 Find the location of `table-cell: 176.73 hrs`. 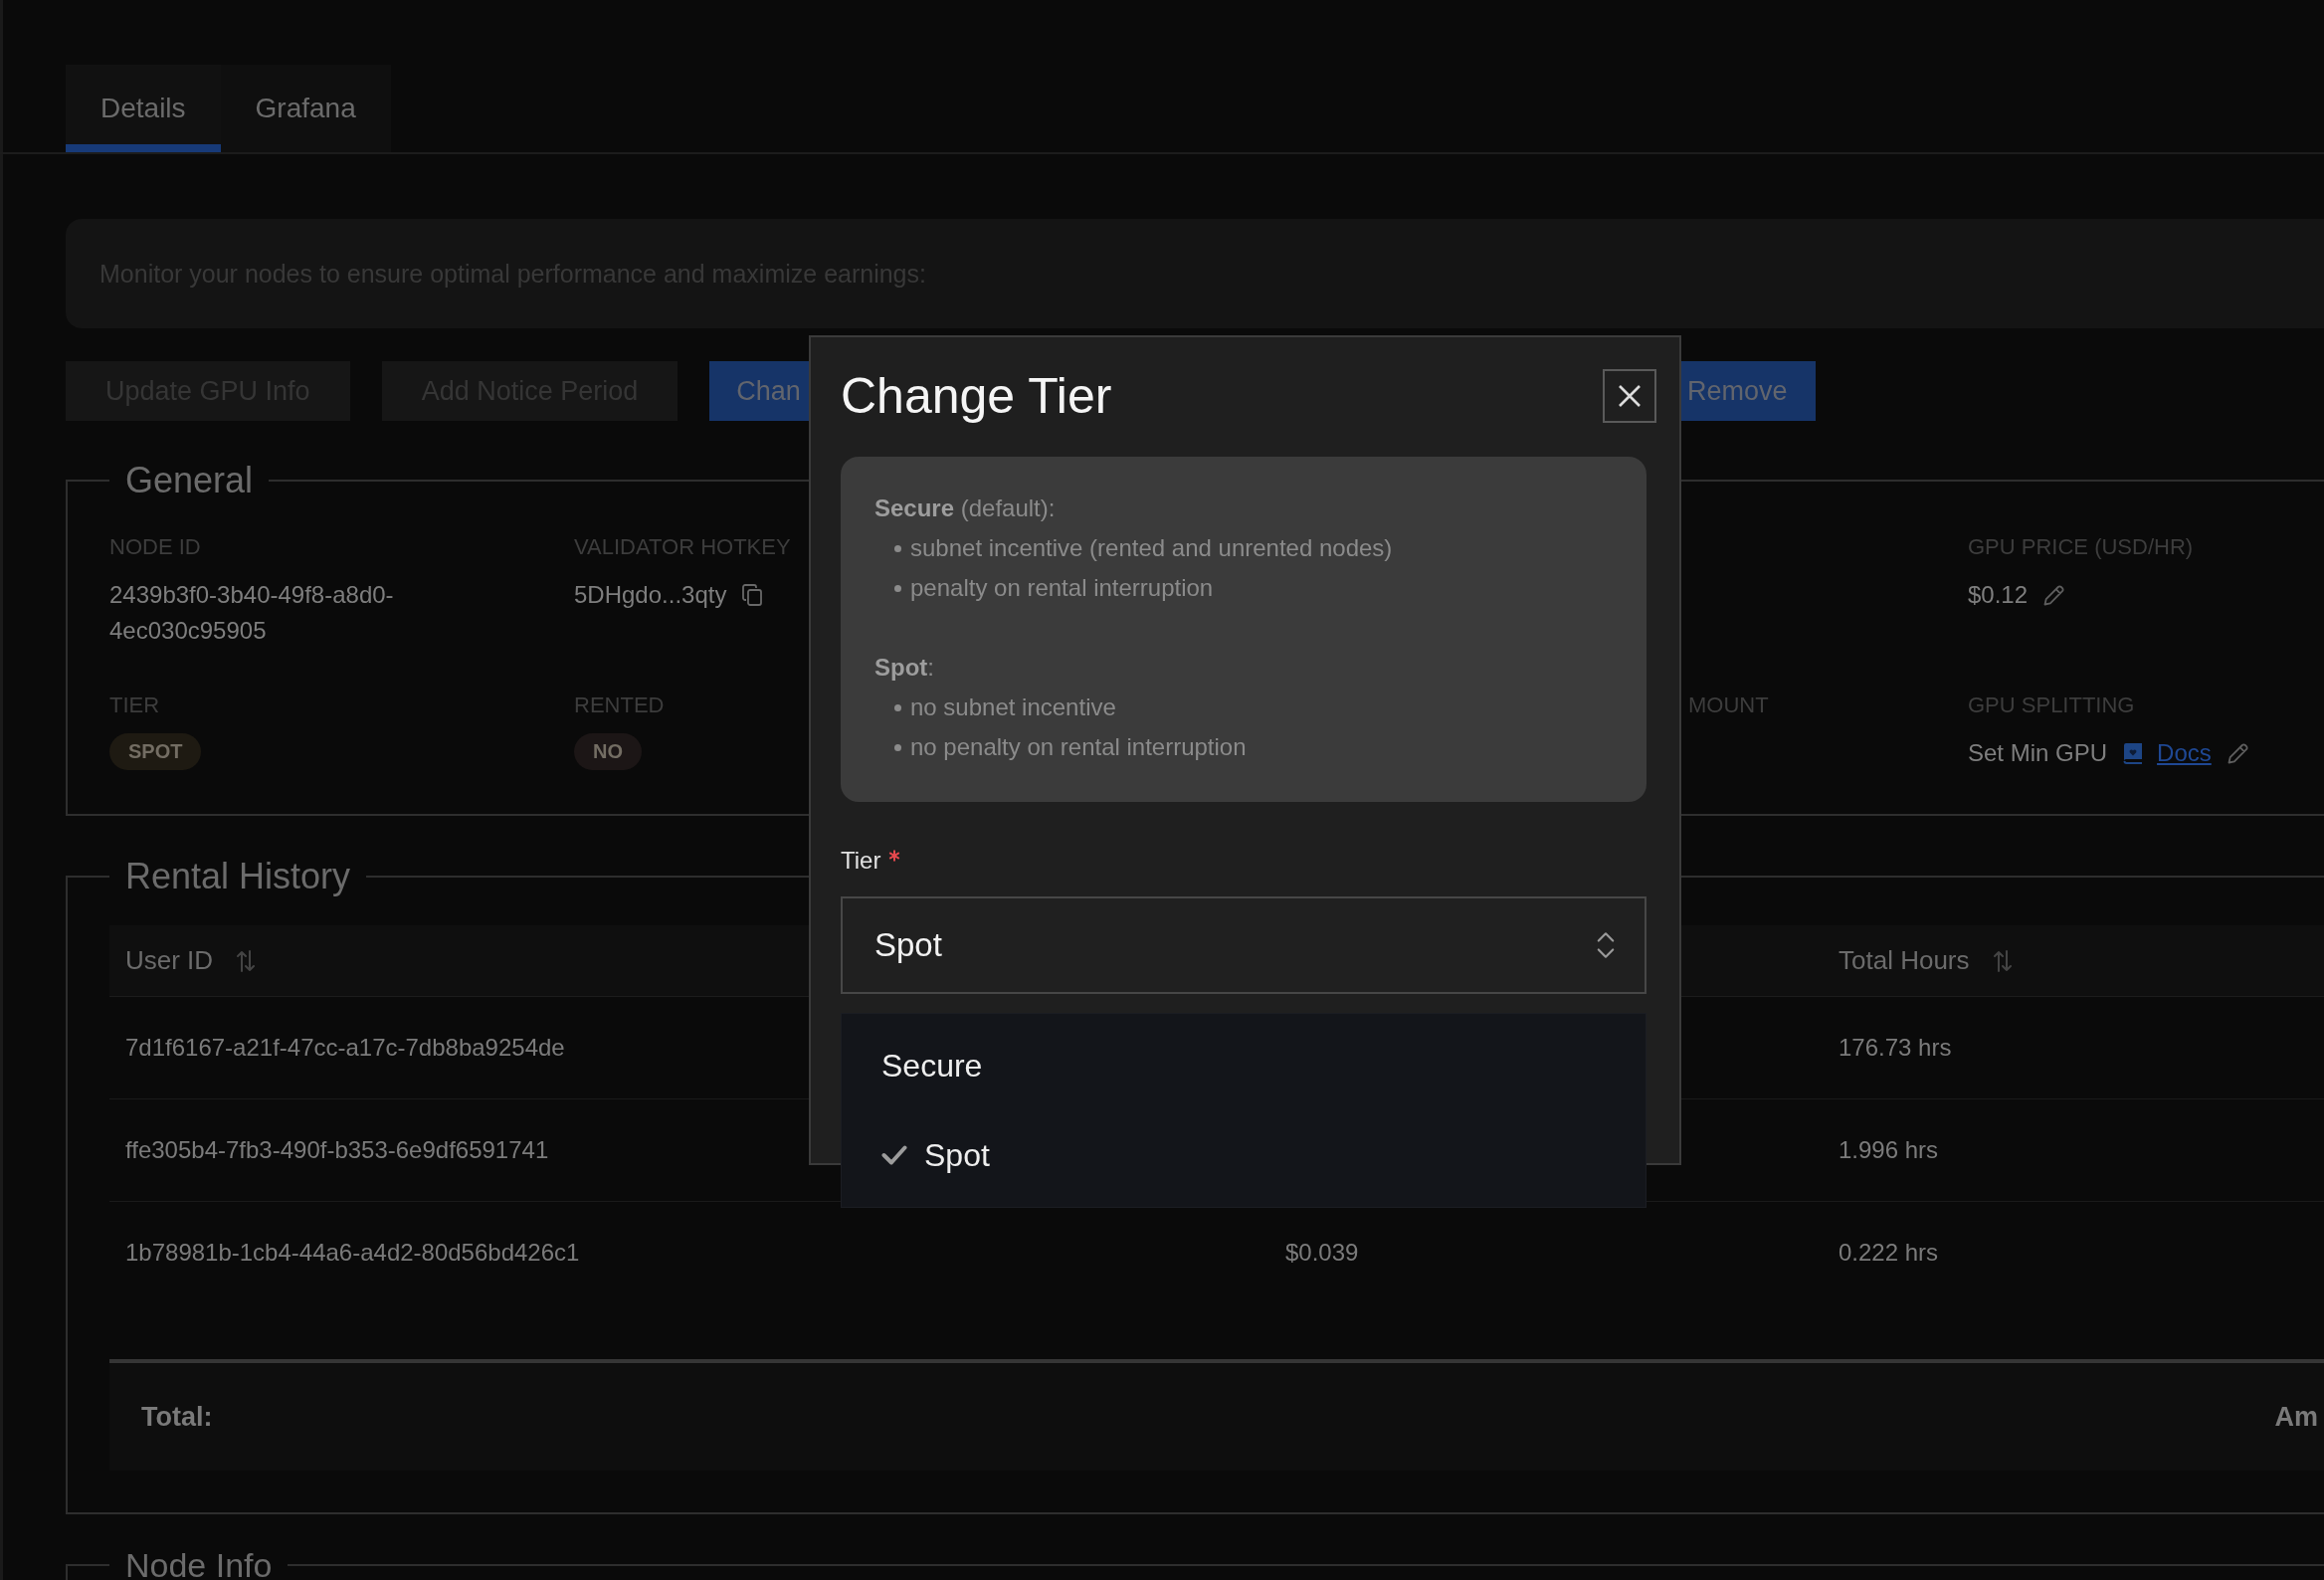

table-cell: 176.73 hrs is located at coordinates (1895, 1048).